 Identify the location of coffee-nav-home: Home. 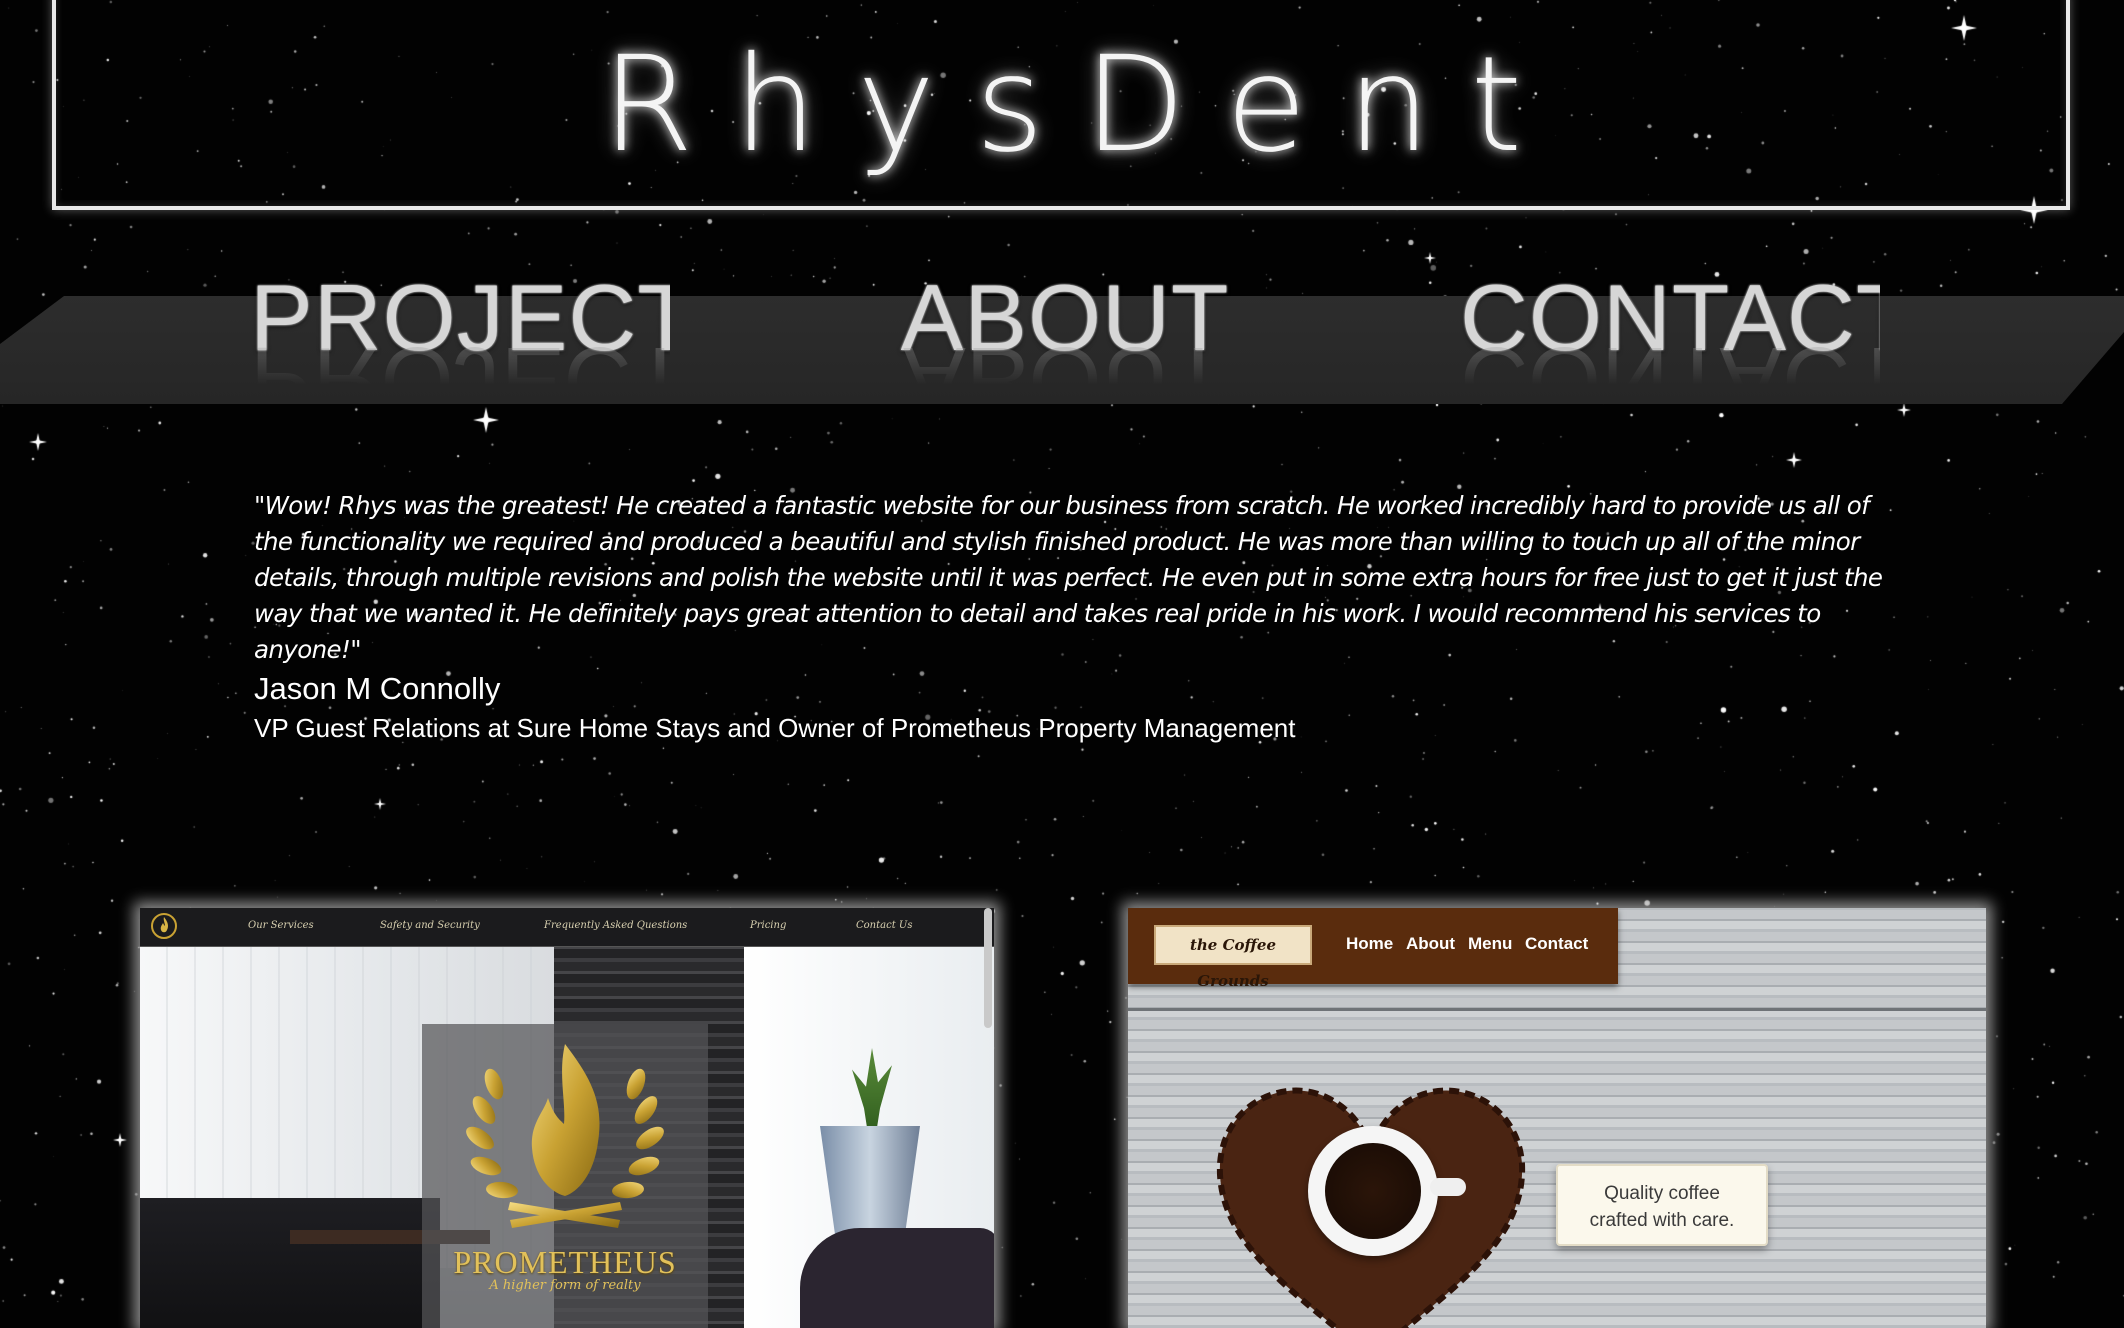
(1369, 944).